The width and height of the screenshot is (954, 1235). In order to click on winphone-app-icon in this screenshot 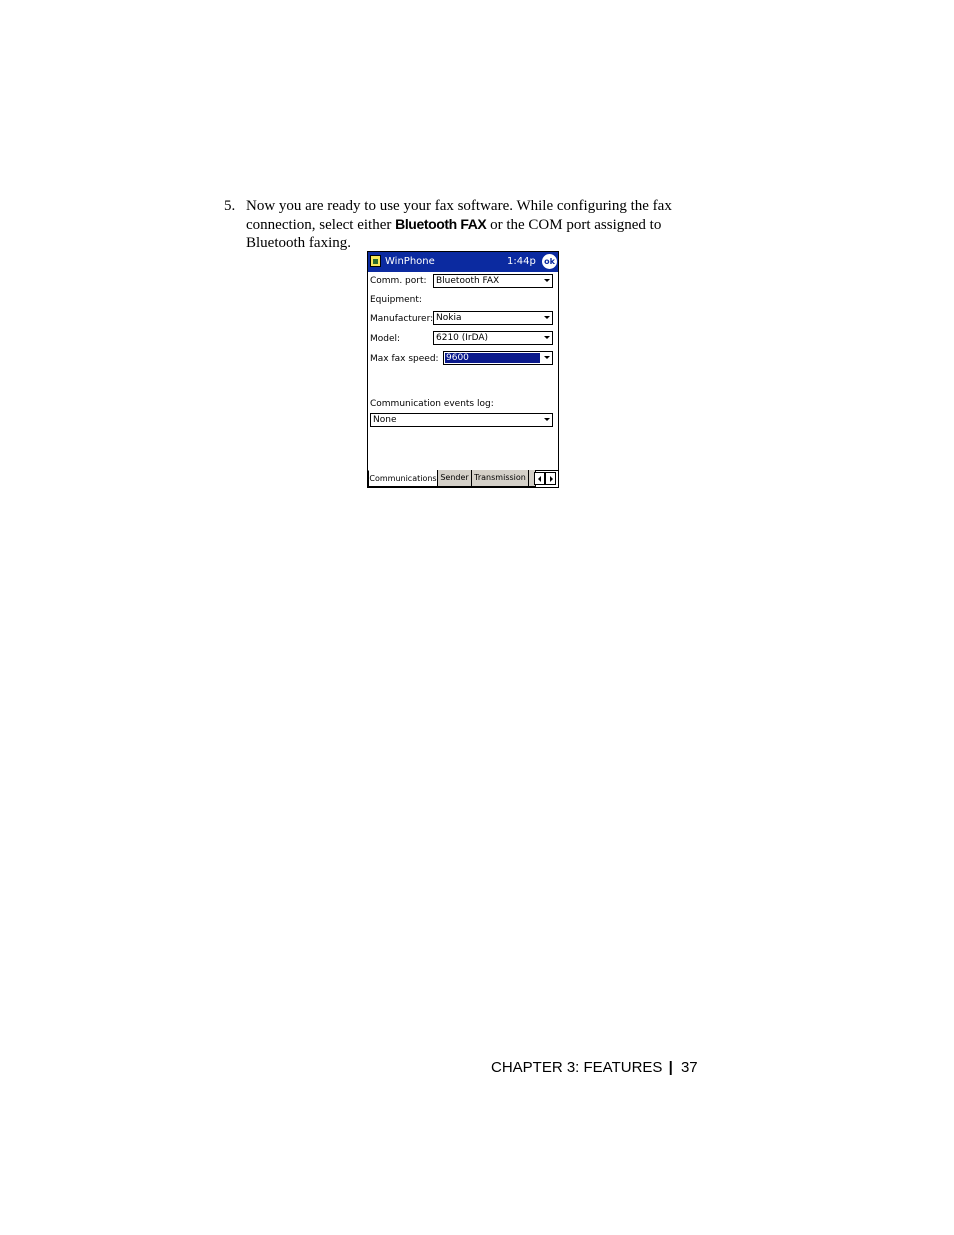, I will do `click(375, 261)`.